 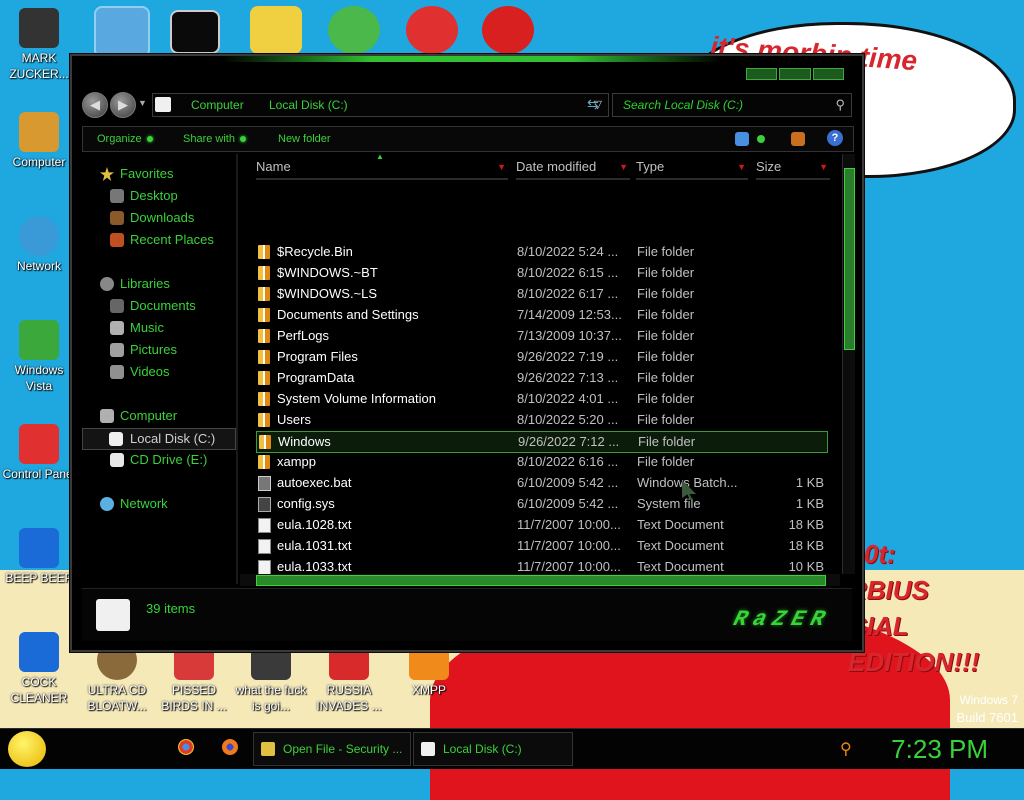 I want to click on file-row: Users 8/10/2022 5:20 ... File folder, so click(x=541, y=420).